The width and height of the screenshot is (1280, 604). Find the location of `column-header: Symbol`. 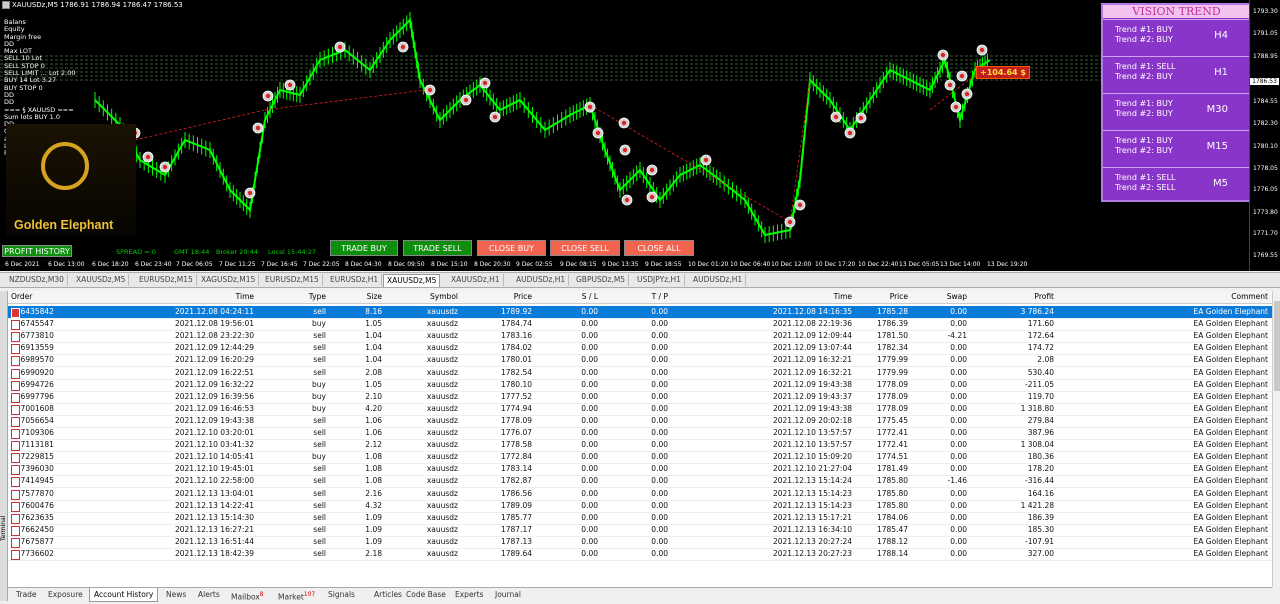

column-header: Symbol is located at coordinates (431, 296).